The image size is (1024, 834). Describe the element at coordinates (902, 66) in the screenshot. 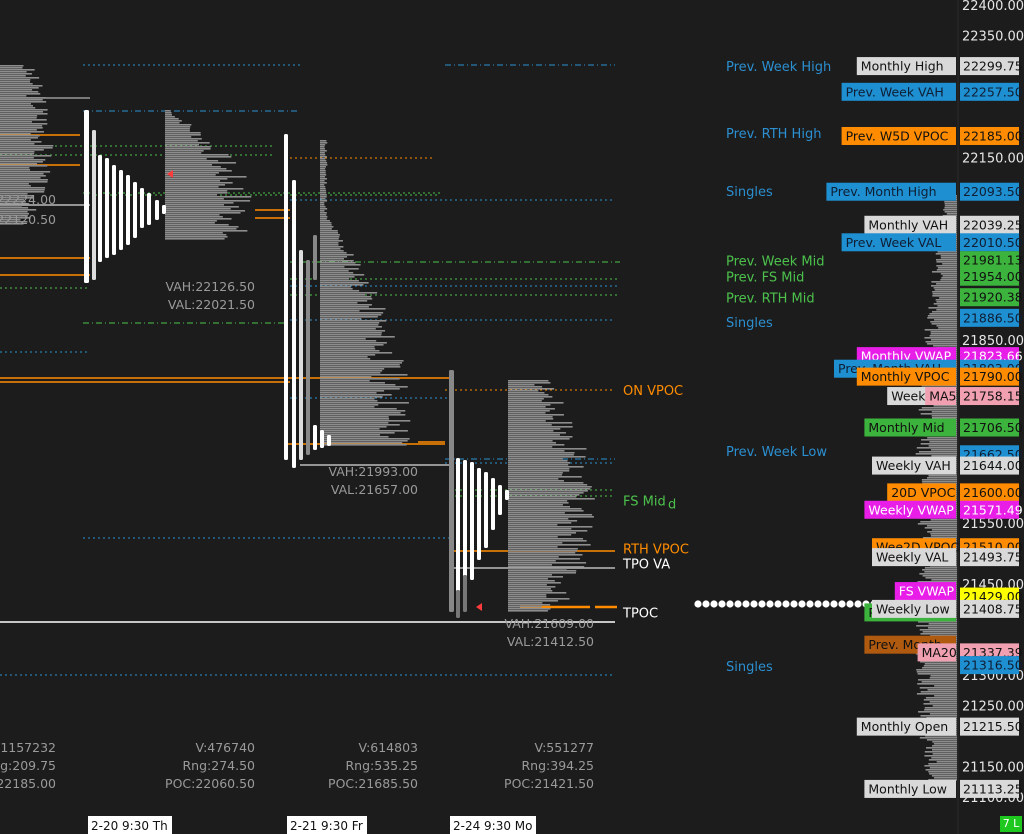

I see `level-tag-label: Monthly High` at that location.